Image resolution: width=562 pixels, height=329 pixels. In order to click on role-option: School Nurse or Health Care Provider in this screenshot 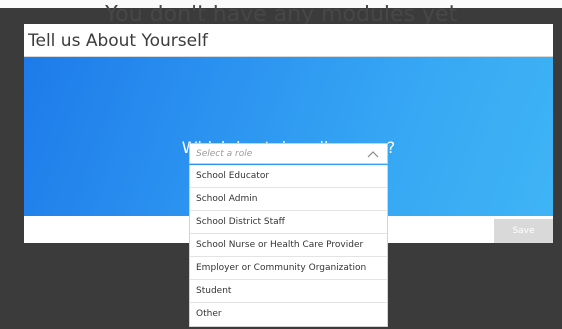, I will do `click(288, 245)`.